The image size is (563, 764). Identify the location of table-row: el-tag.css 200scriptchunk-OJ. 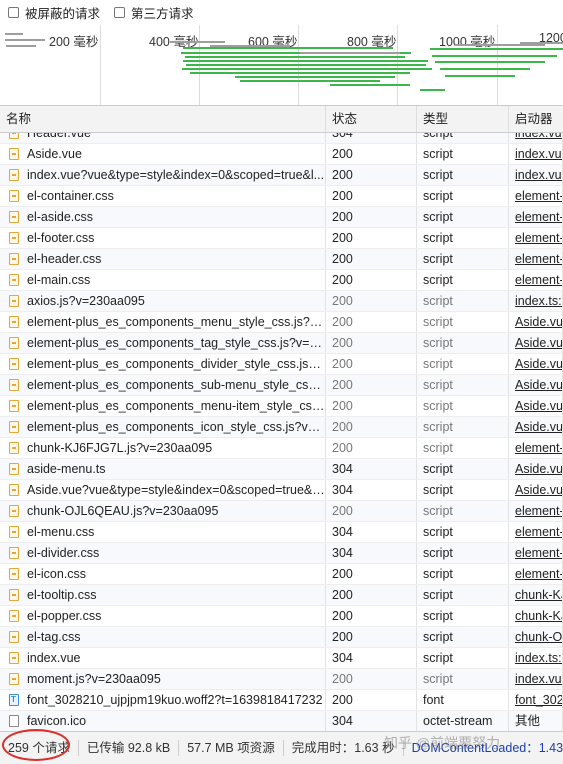
(281, 637).